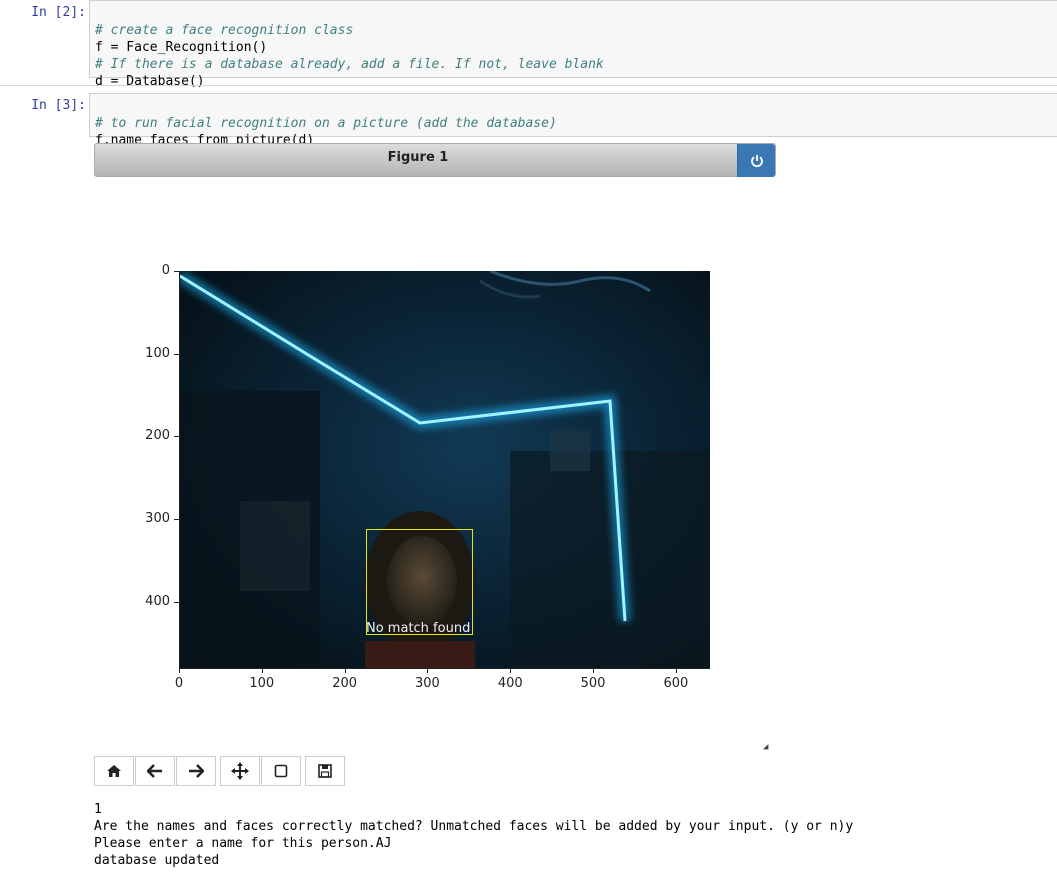 The height and width of the screenshot is (875, 1057). Describe the element at coordinates (98, 809) in the screenshot. I see `output-line: 1` at that location.